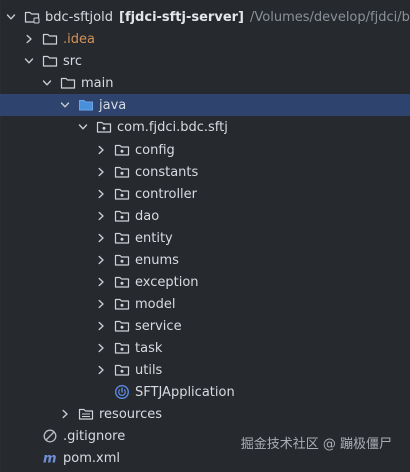 This screenshot has width=410, height=472. What do you see at coordinates (113, 105) in the screenshot?
I see `tree-label-java: java` at bounding box center [113, 105].